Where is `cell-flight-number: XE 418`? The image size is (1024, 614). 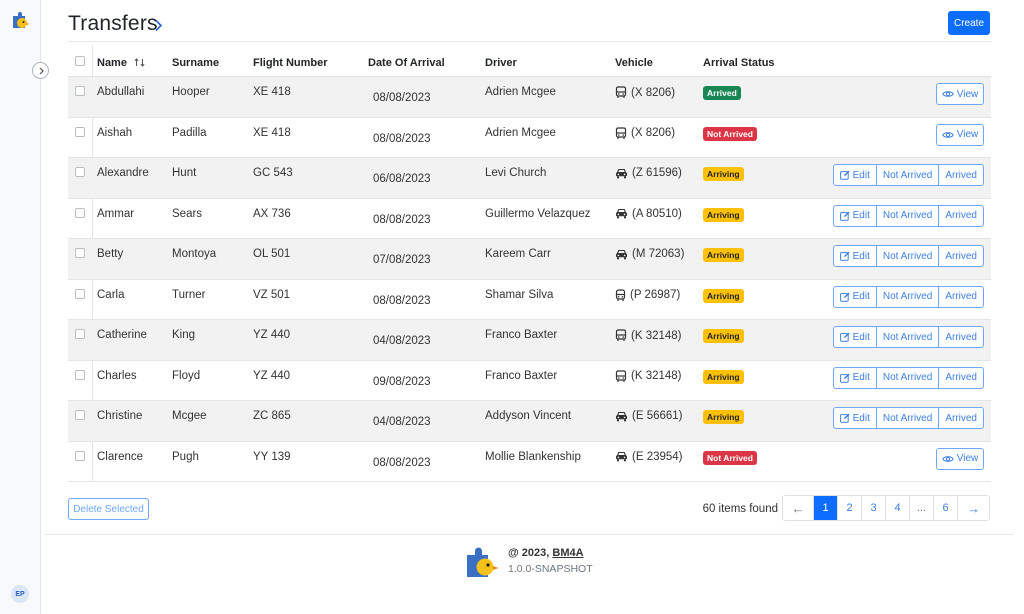 cell-flight-number: XE 418 is located at coordinates (272, 92).